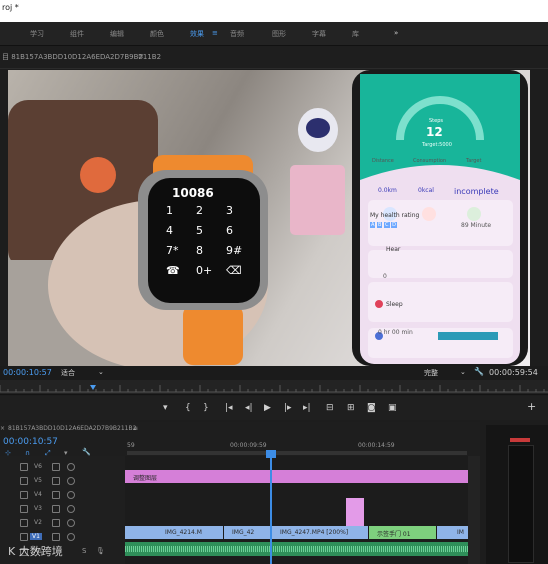 This screenshot has width=548, height=564. Describe the element at coordinates (131, 445) in the screenshot. I see `ruler-label-start: 59` at that location.